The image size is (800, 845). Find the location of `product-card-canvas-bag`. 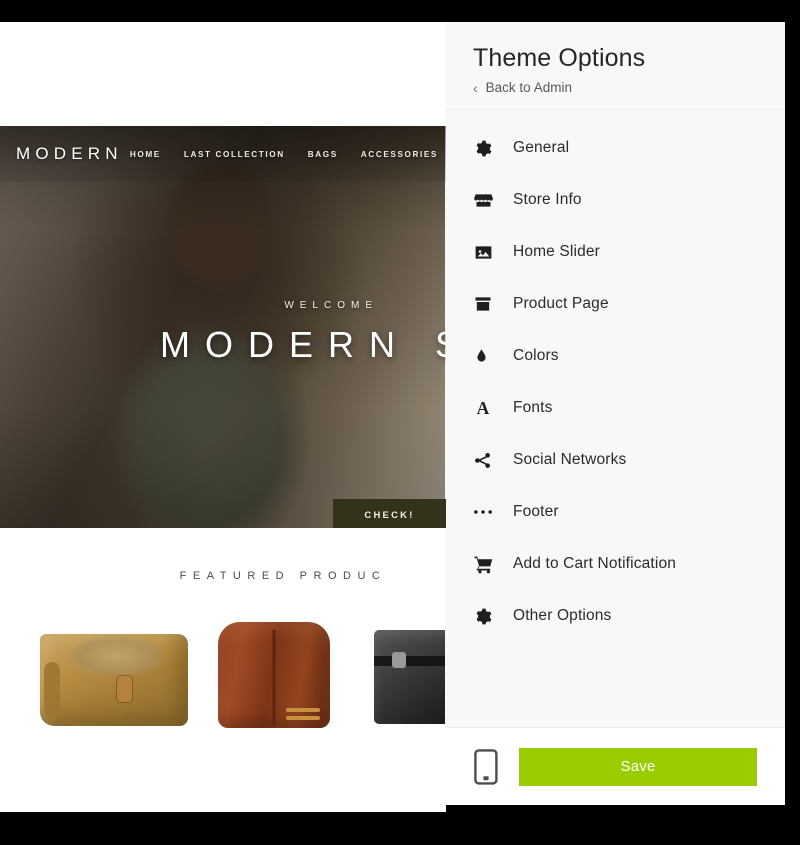

product-card-canvas-bag is located at coordinates (114, 680).